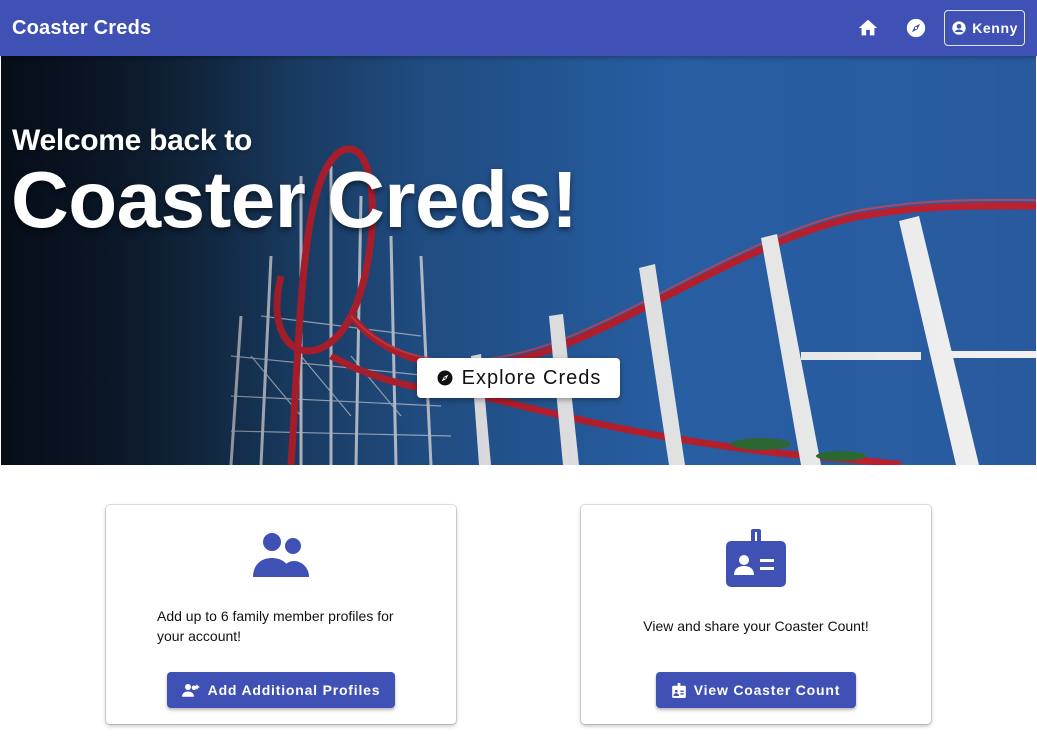  What do you see at coordinates (756, 626) in the screenshot?
I see `coaster-count-card-text: View and share your Coaster Count!` at bounding box center [756, 626].